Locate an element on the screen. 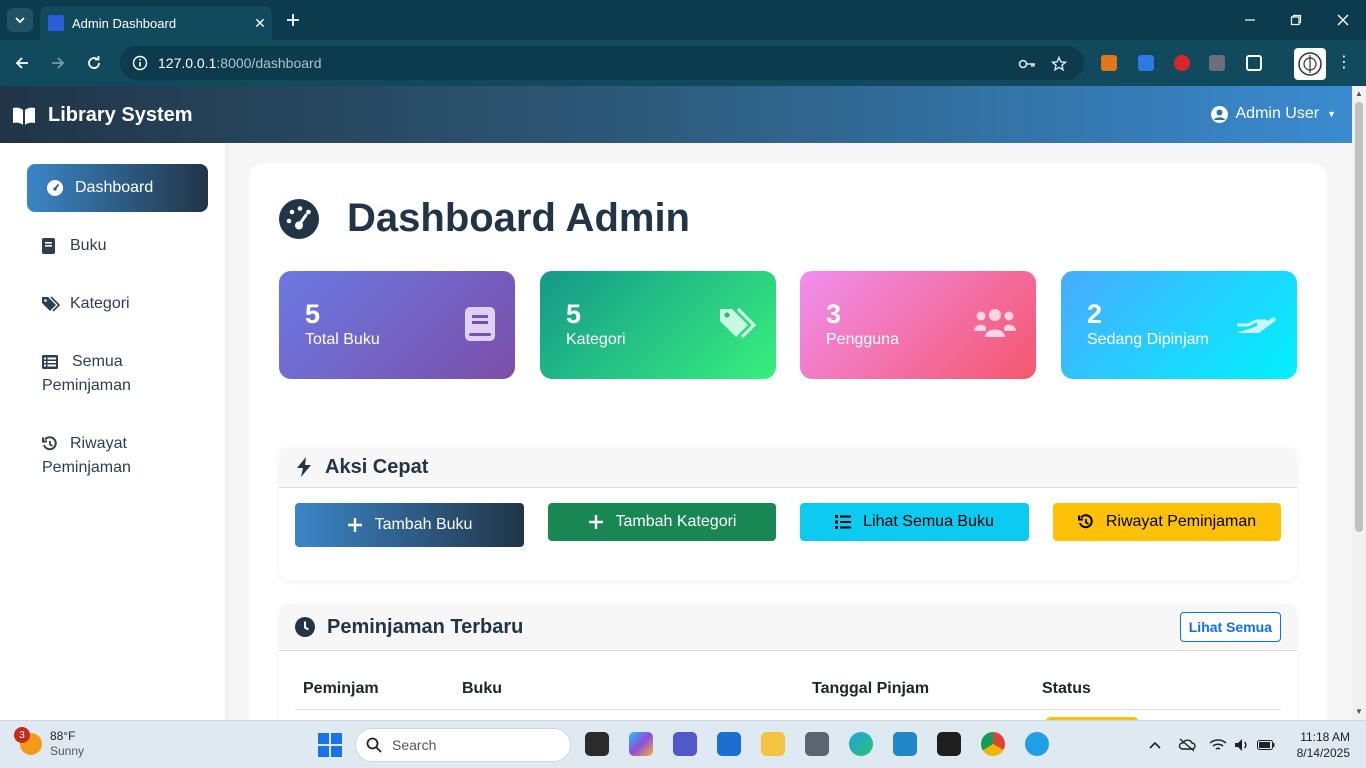 The height and width of the screenshot is (768, 1366). column-header-status: Status is located at coordinates (1066, 688).